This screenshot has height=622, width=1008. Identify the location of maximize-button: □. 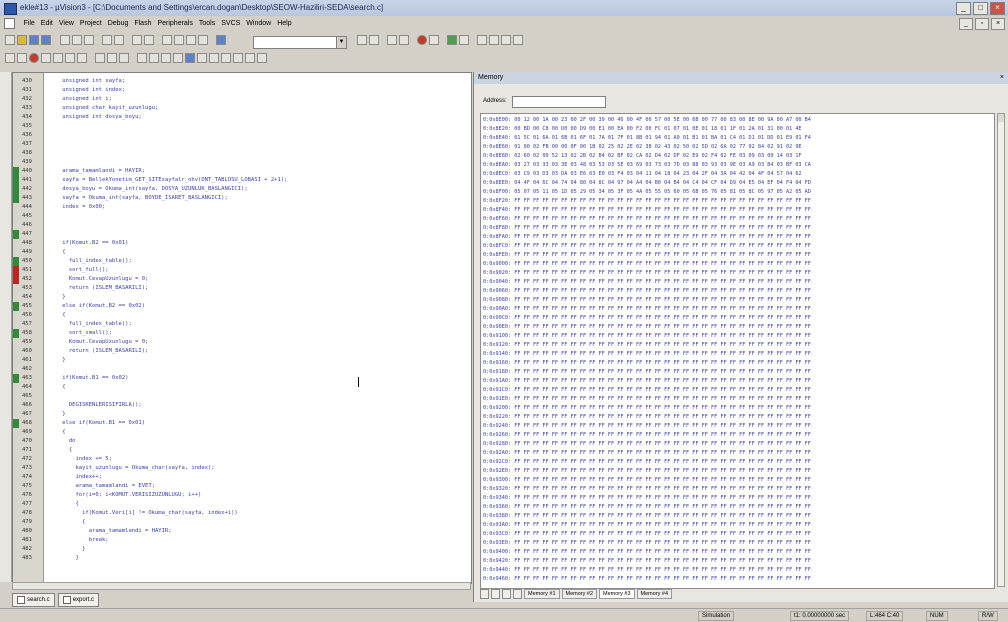
(980, 8).